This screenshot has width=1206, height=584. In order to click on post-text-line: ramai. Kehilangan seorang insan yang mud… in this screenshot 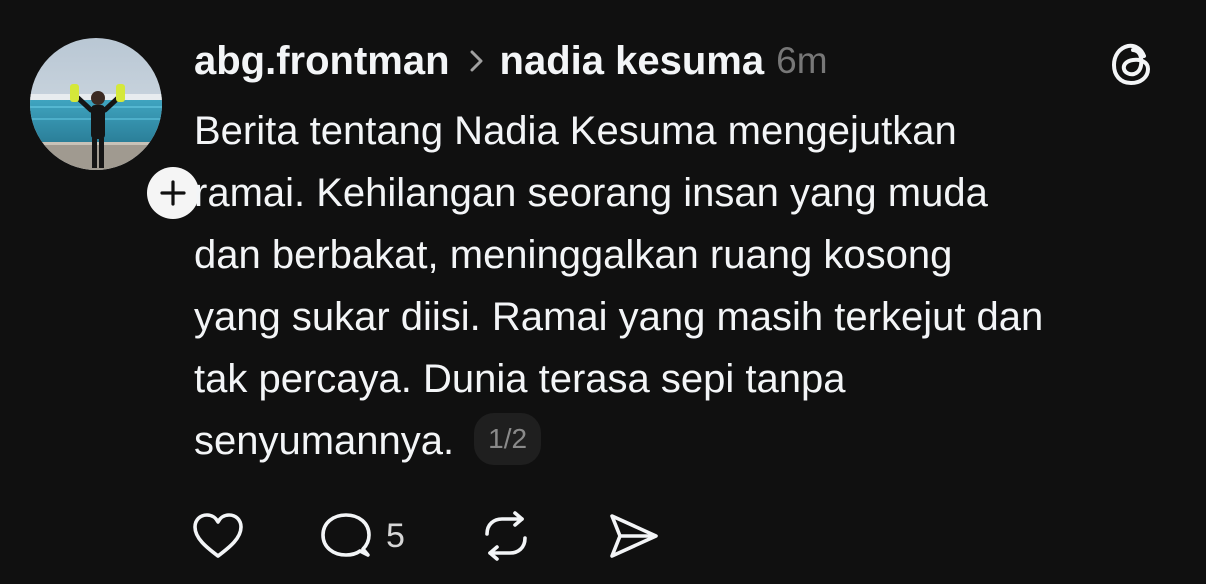, I will do `click(591, 193)`.